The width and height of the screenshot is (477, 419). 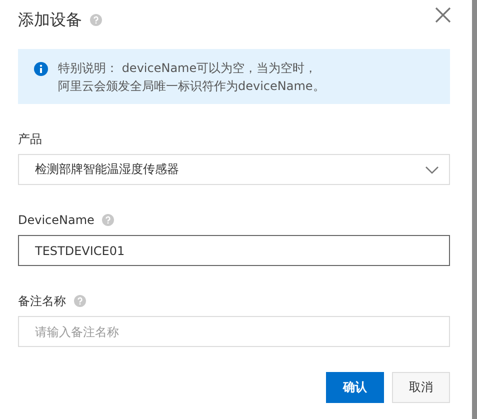 I want to click on input-field: TESTDEVICE01, so click(x=234, y=250).